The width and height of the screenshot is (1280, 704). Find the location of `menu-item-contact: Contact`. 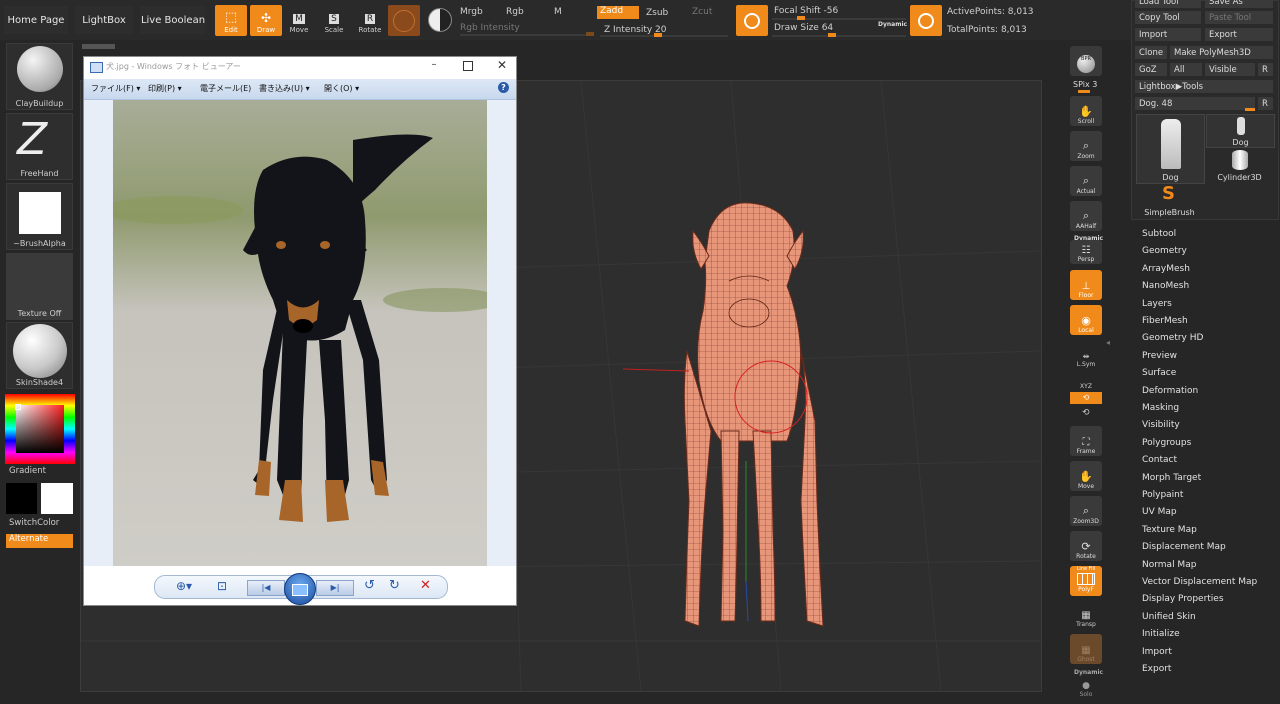

menu-item-contact: Contact is located at coordinates (1159, 460).